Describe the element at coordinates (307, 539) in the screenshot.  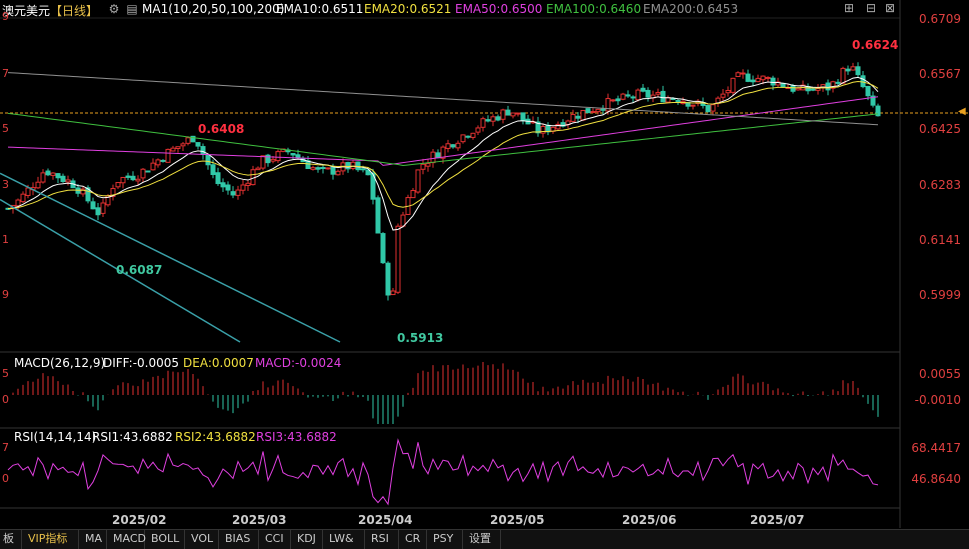
I see `tab-kdj: KDJ` at that location.